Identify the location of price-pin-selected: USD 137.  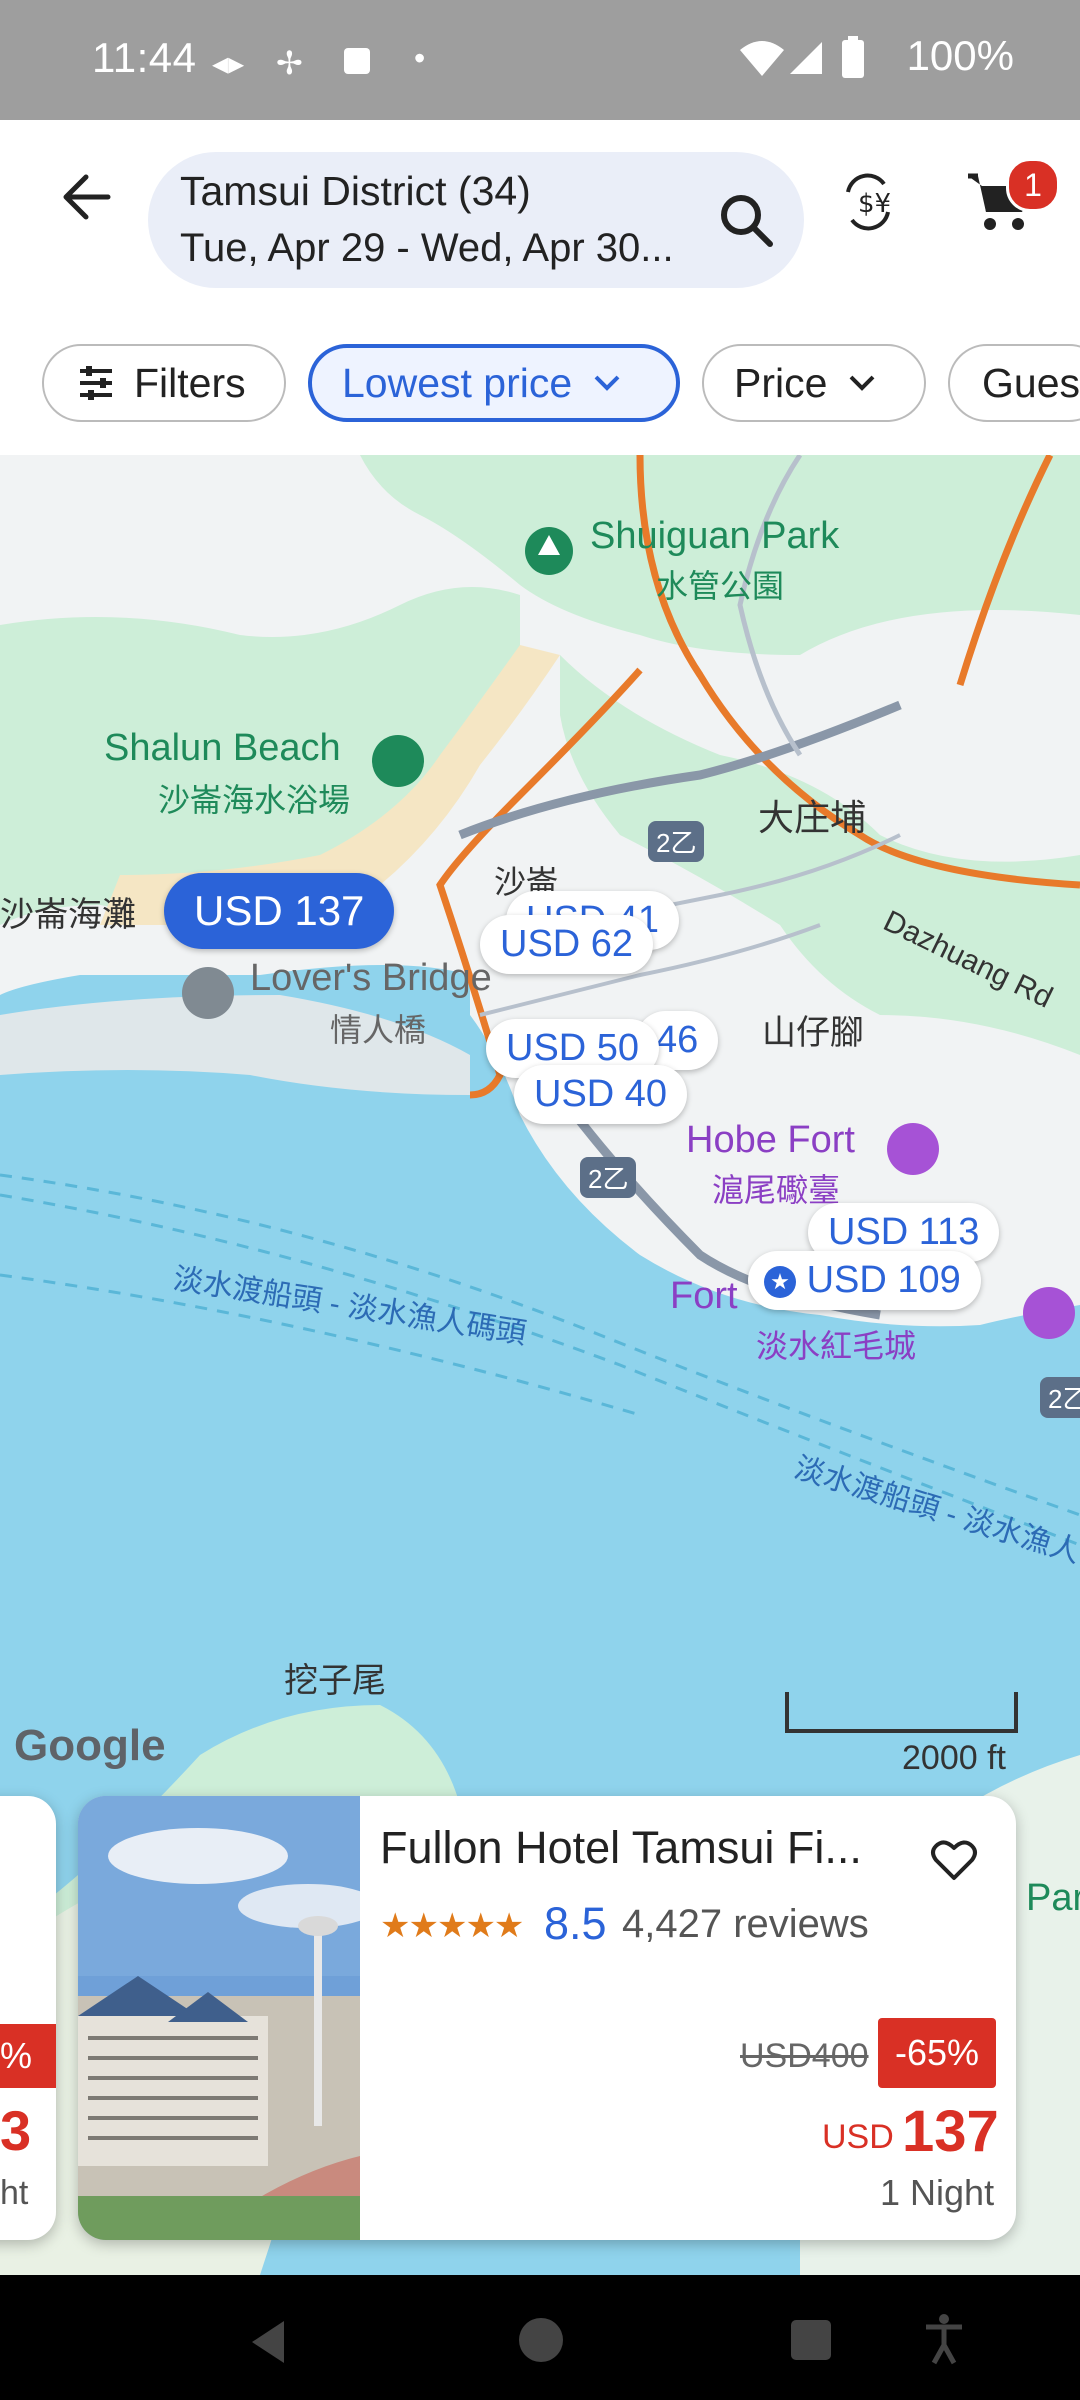
(279, 911).